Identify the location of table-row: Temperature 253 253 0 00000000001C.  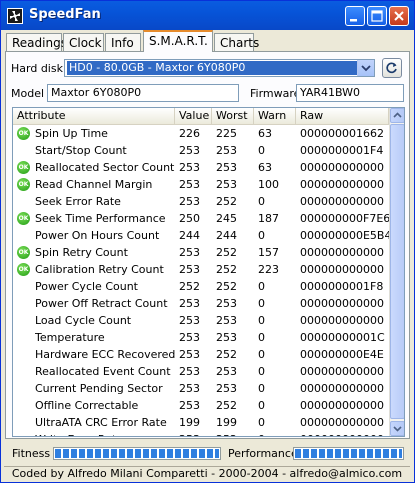
(201, 337).